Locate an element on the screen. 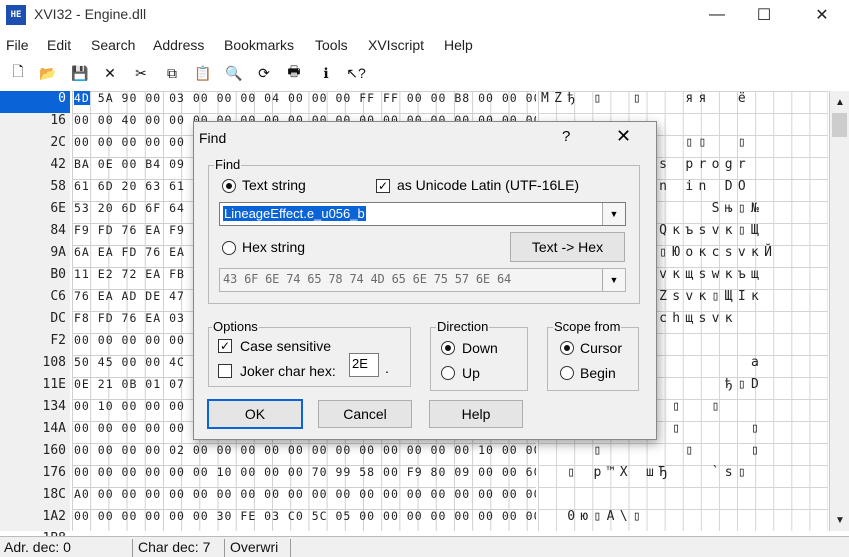  copy-icon: ⧉ is located at coordinates (172, 73).